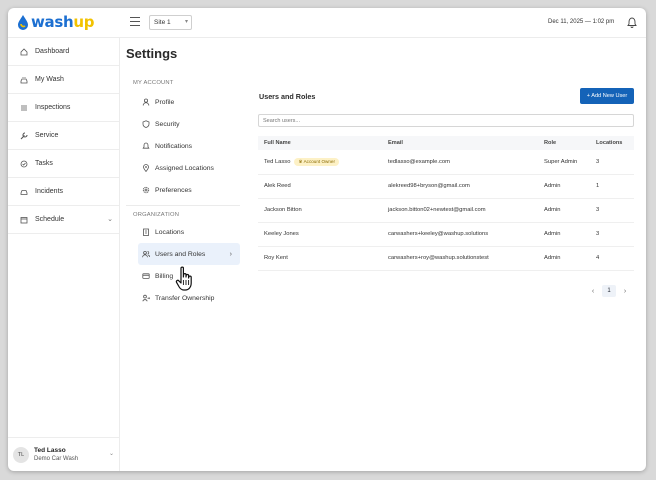 This screenshot has height=480, width=656. What do you see at coordinates (632, 22) in the screenshot?
I see `bell-icon` at bounding box center [632, 22].